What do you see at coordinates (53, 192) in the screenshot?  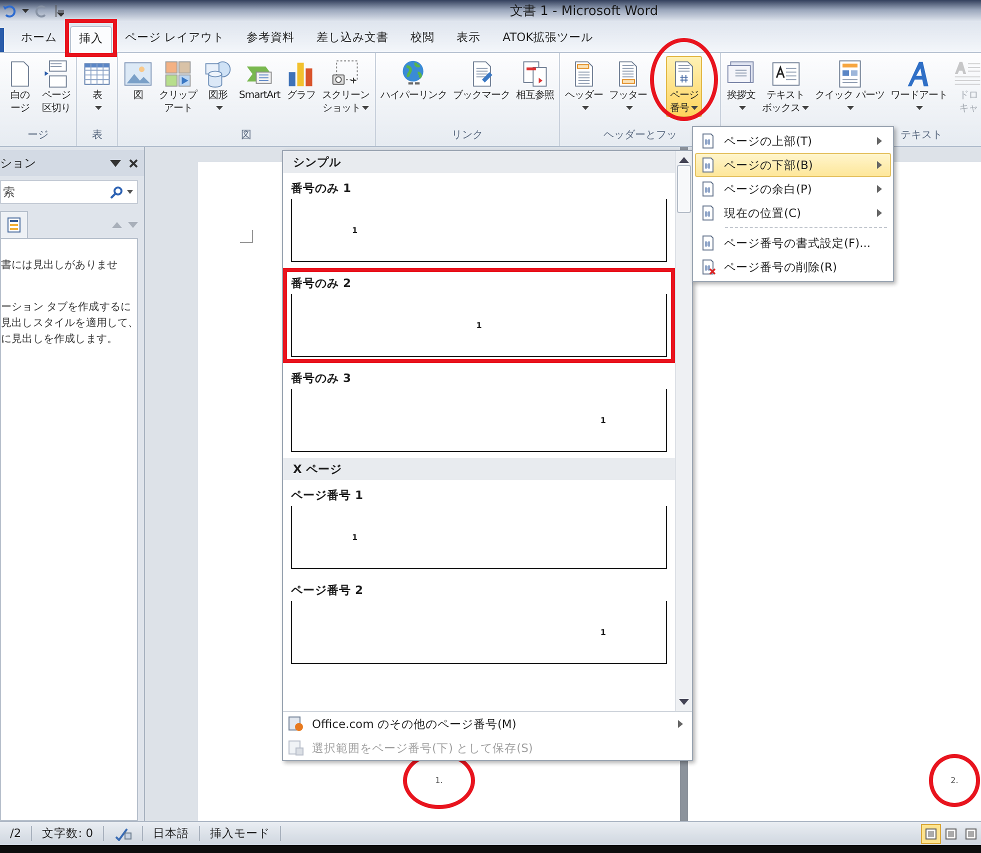 I see `search-input: 索` at bounding box center [53, 192].